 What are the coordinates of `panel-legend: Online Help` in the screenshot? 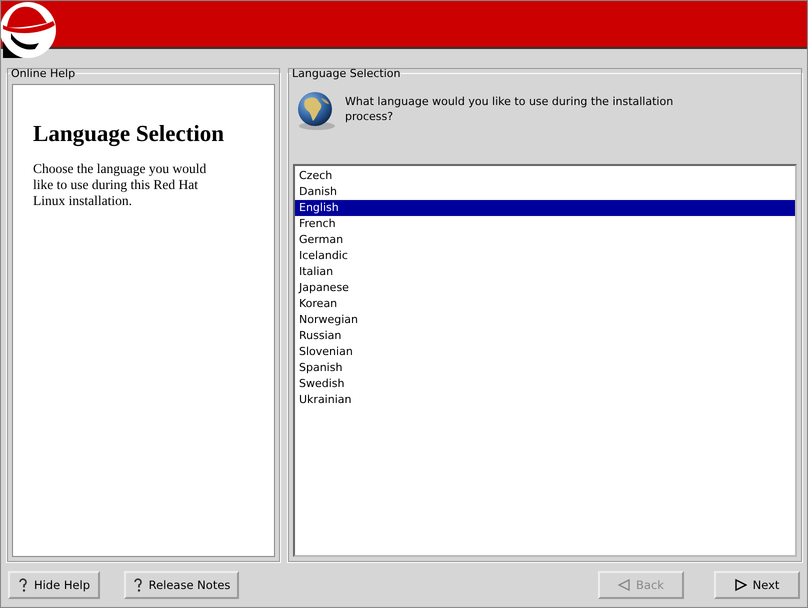 It's located at (43, 73).